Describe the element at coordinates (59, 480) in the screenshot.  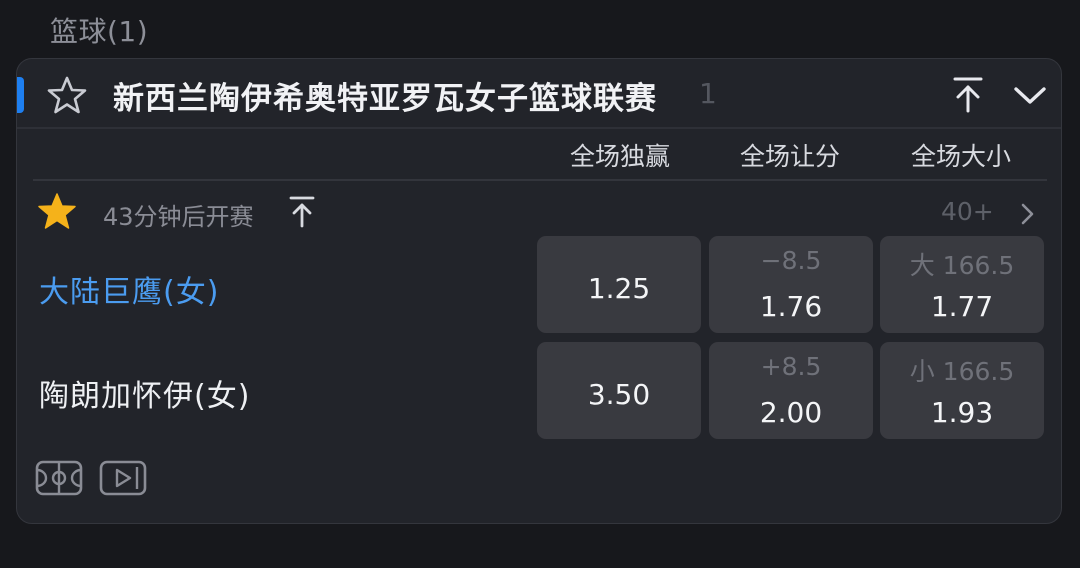
I see `court-icon` at that location.